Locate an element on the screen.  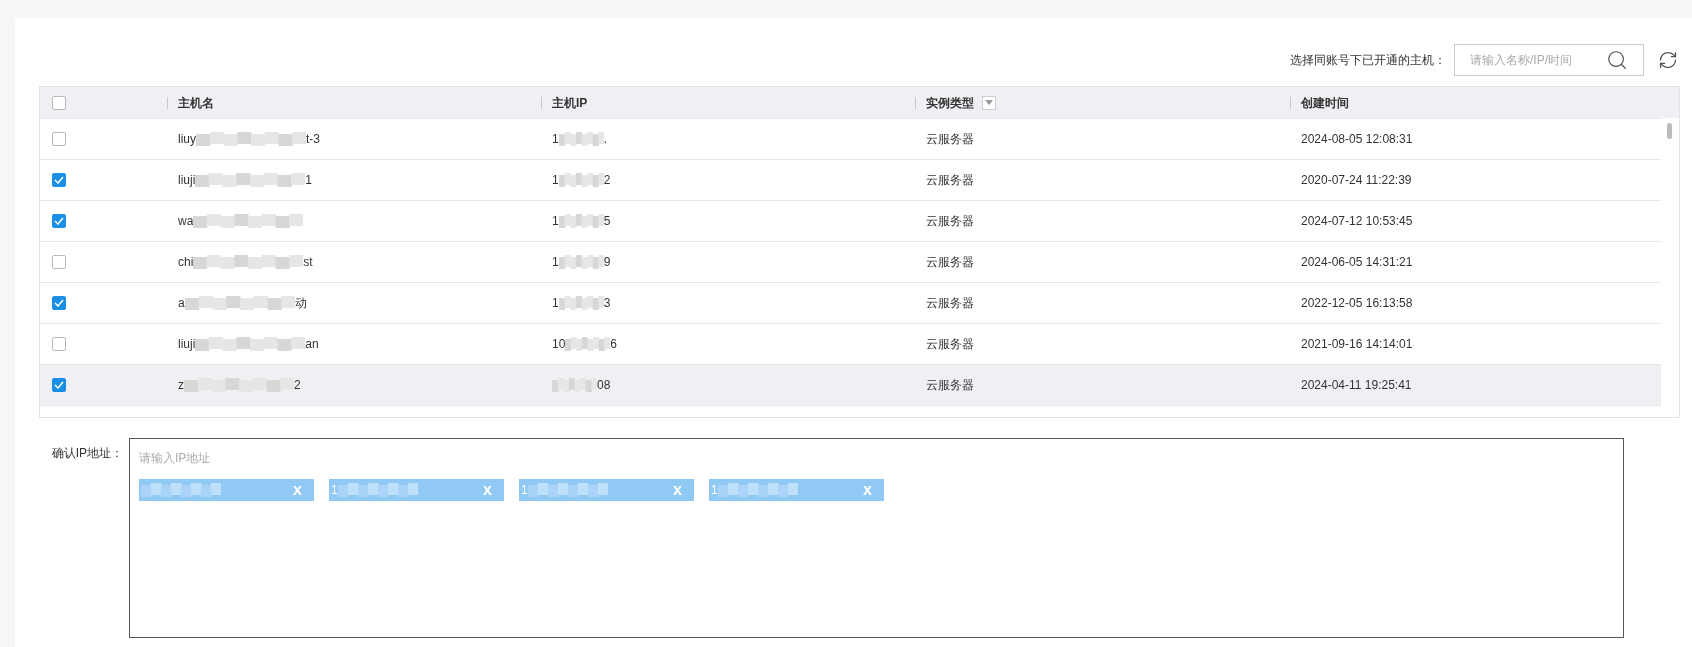
search-input: 请输入名称/IP/时间 is located at coordinates (1530, 60).